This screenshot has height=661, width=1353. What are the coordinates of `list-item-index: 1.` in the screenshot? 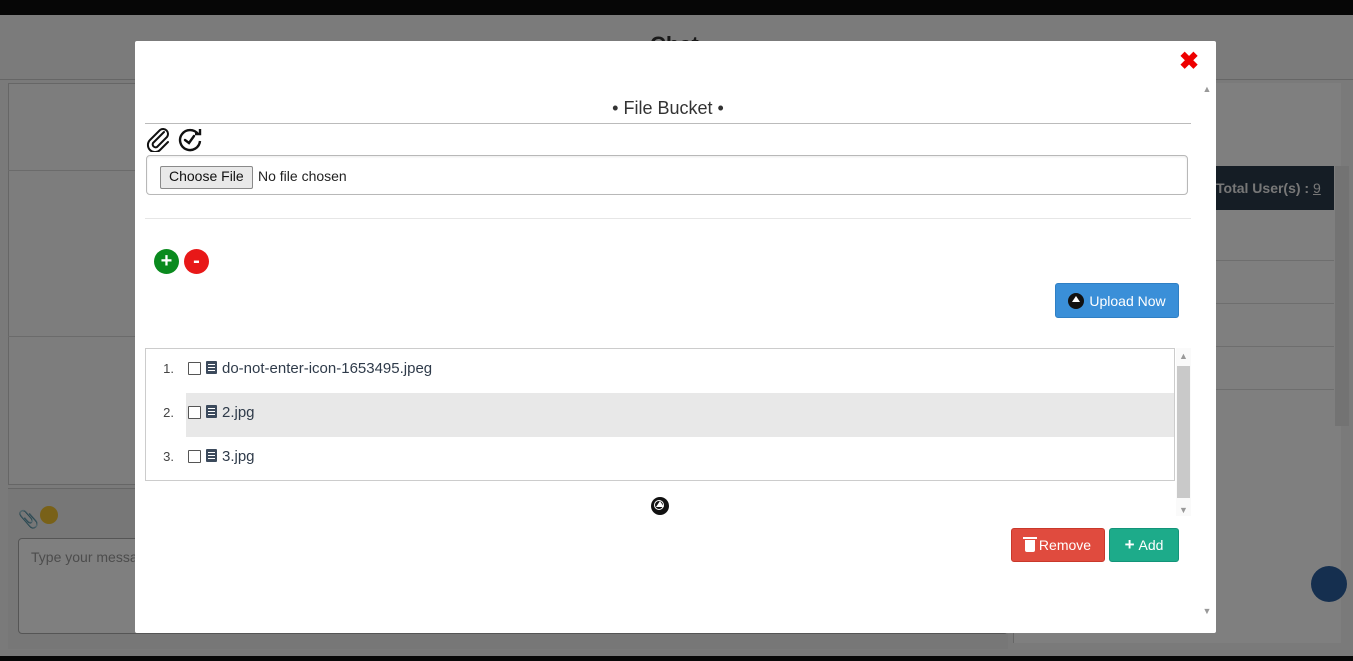 It's located at (168, 368).